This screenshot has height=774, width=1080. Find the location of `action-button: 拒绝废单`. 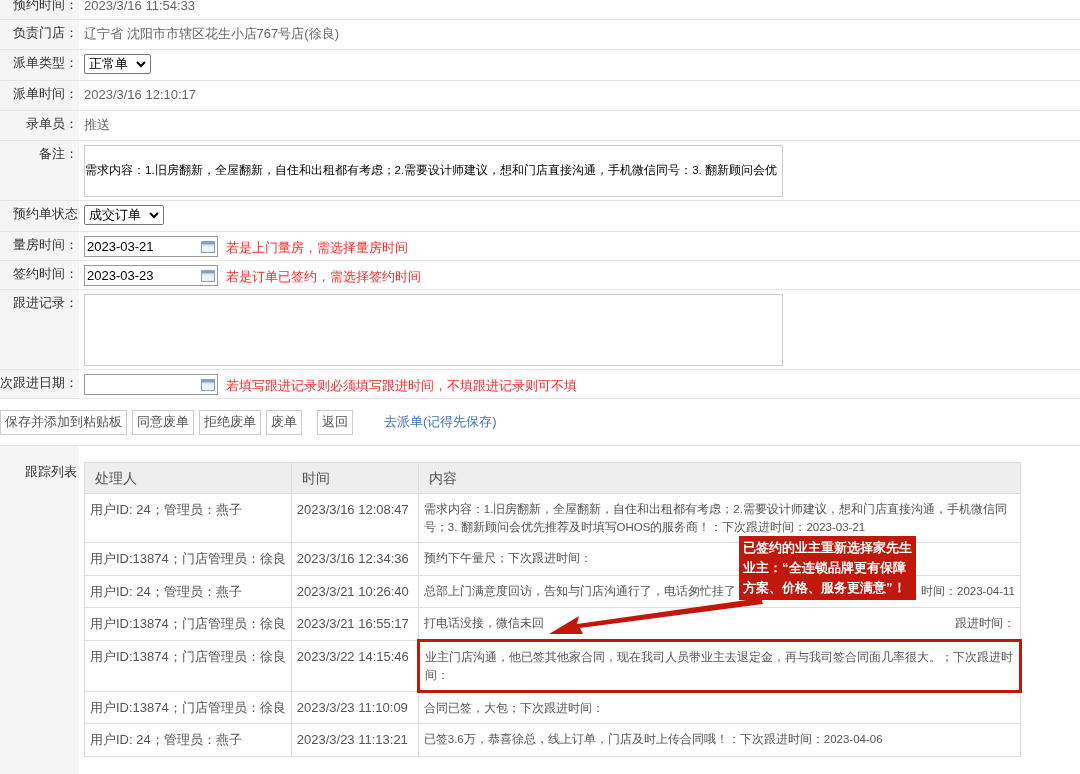

action-button: 拒绝废单 is located at coordinates (230, 422).